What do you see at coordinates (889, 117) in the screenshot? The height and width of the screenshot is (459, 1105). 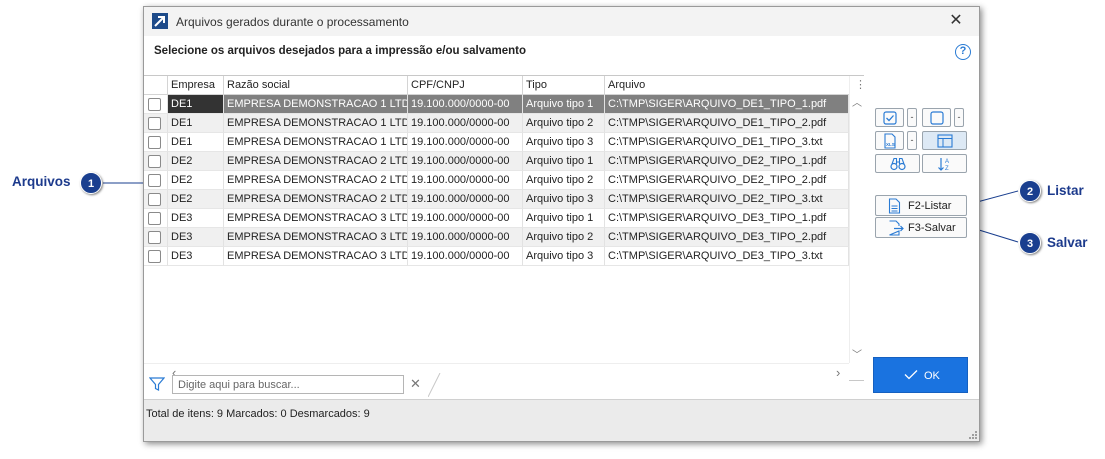 I see `check-all-button` at bounding box center [889, 117].